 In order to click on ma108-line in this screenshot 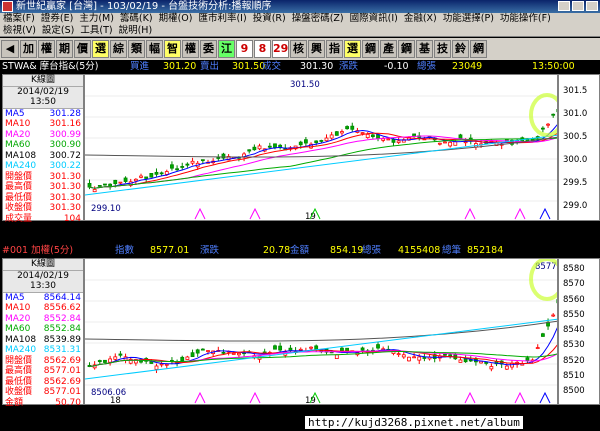, I will do `click(321, 331)`.